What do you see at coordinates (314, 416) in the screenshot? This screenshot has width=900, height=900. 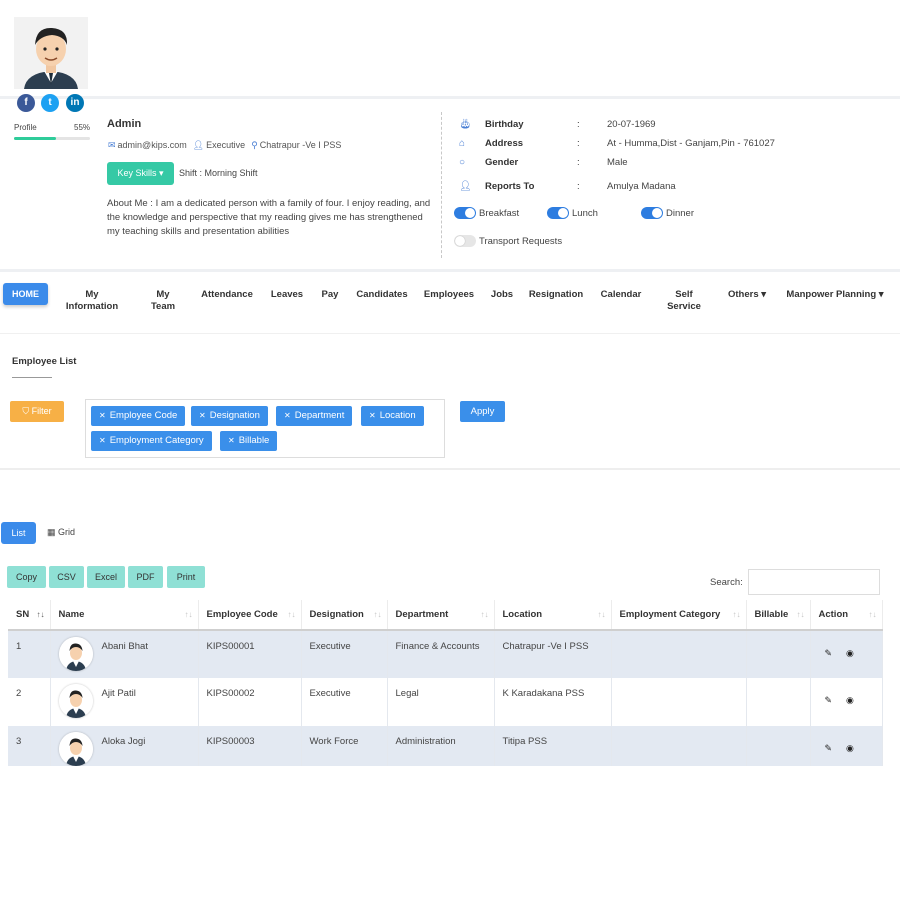 I see `chip-department: ✕ Department` at bounding box center [314, 416].